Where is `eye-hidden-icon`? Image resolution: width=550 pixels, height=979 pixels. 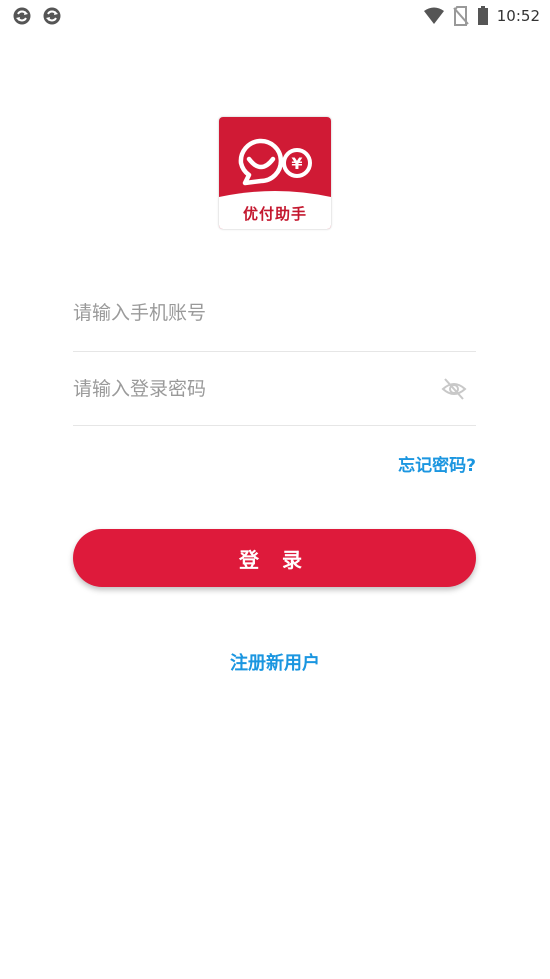 eye-hidden-icon is located at coordinates (454, 389).